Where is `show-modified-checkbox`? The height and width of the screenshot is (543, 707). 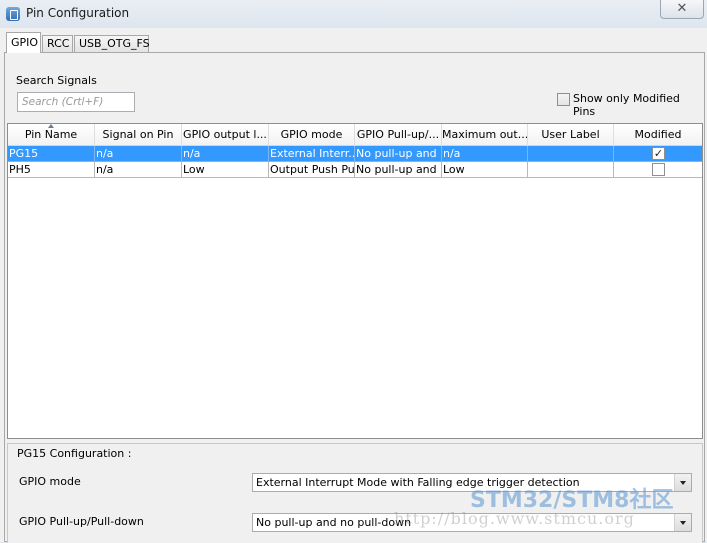 show-modified-checkbox is located at coordinates (563, 99).